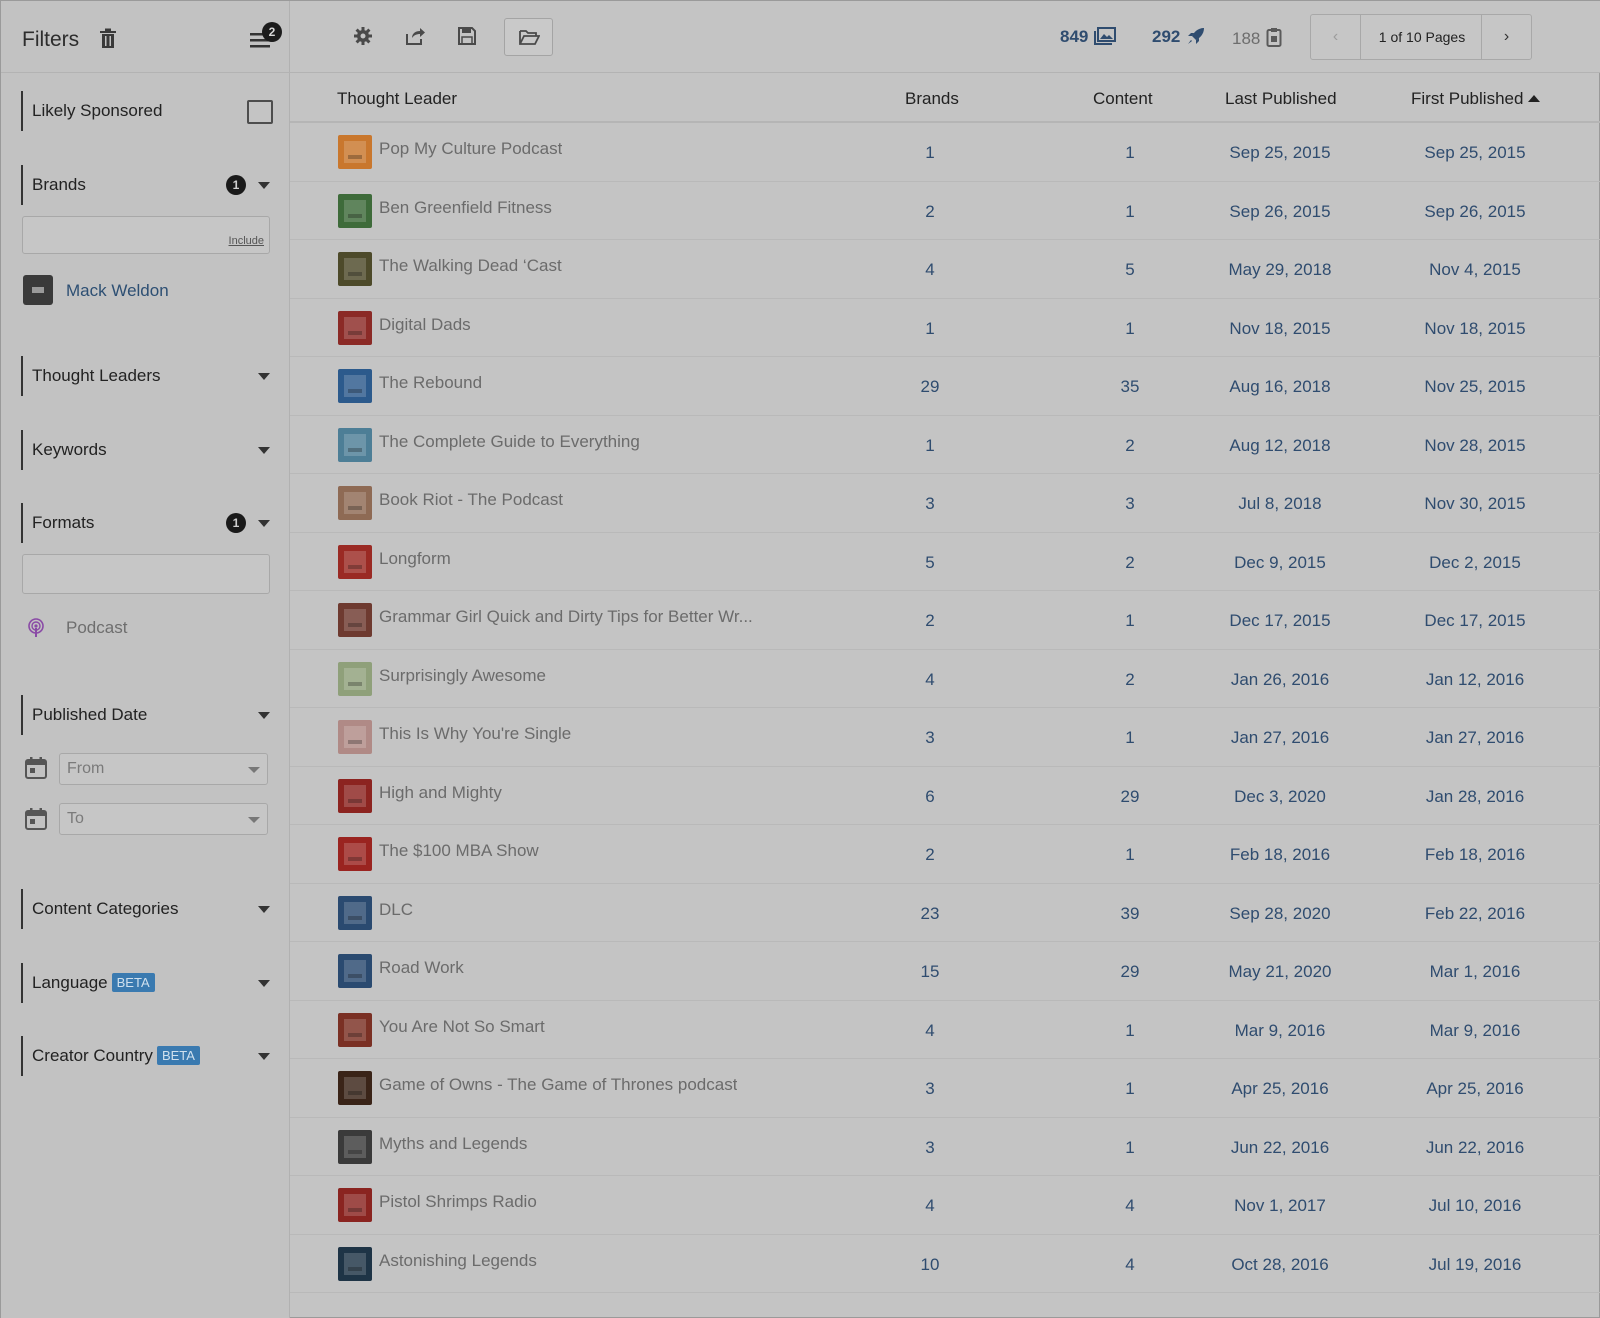 The height and width of the screenshot is (1318, 1600). I want to click on brands-count: 4, so click(930, 1030).